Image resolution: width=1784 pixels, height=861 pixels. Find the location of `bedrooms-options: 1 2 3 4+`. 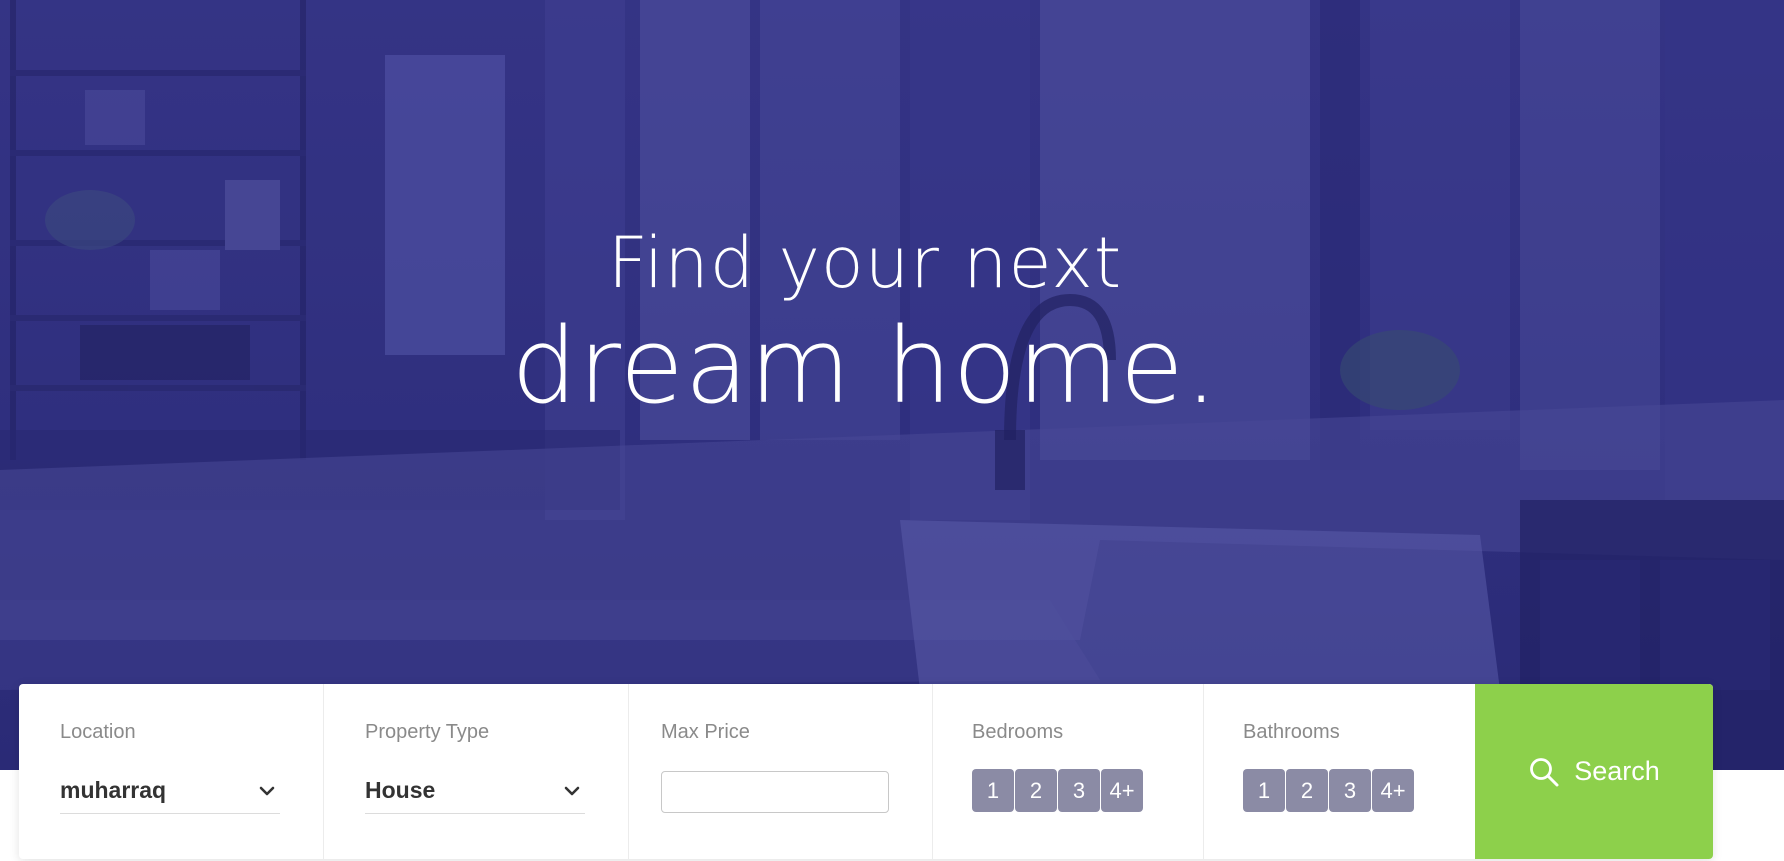

bedrooms-options: 1 2 3 4+ is located at coordinates (1057, 790).